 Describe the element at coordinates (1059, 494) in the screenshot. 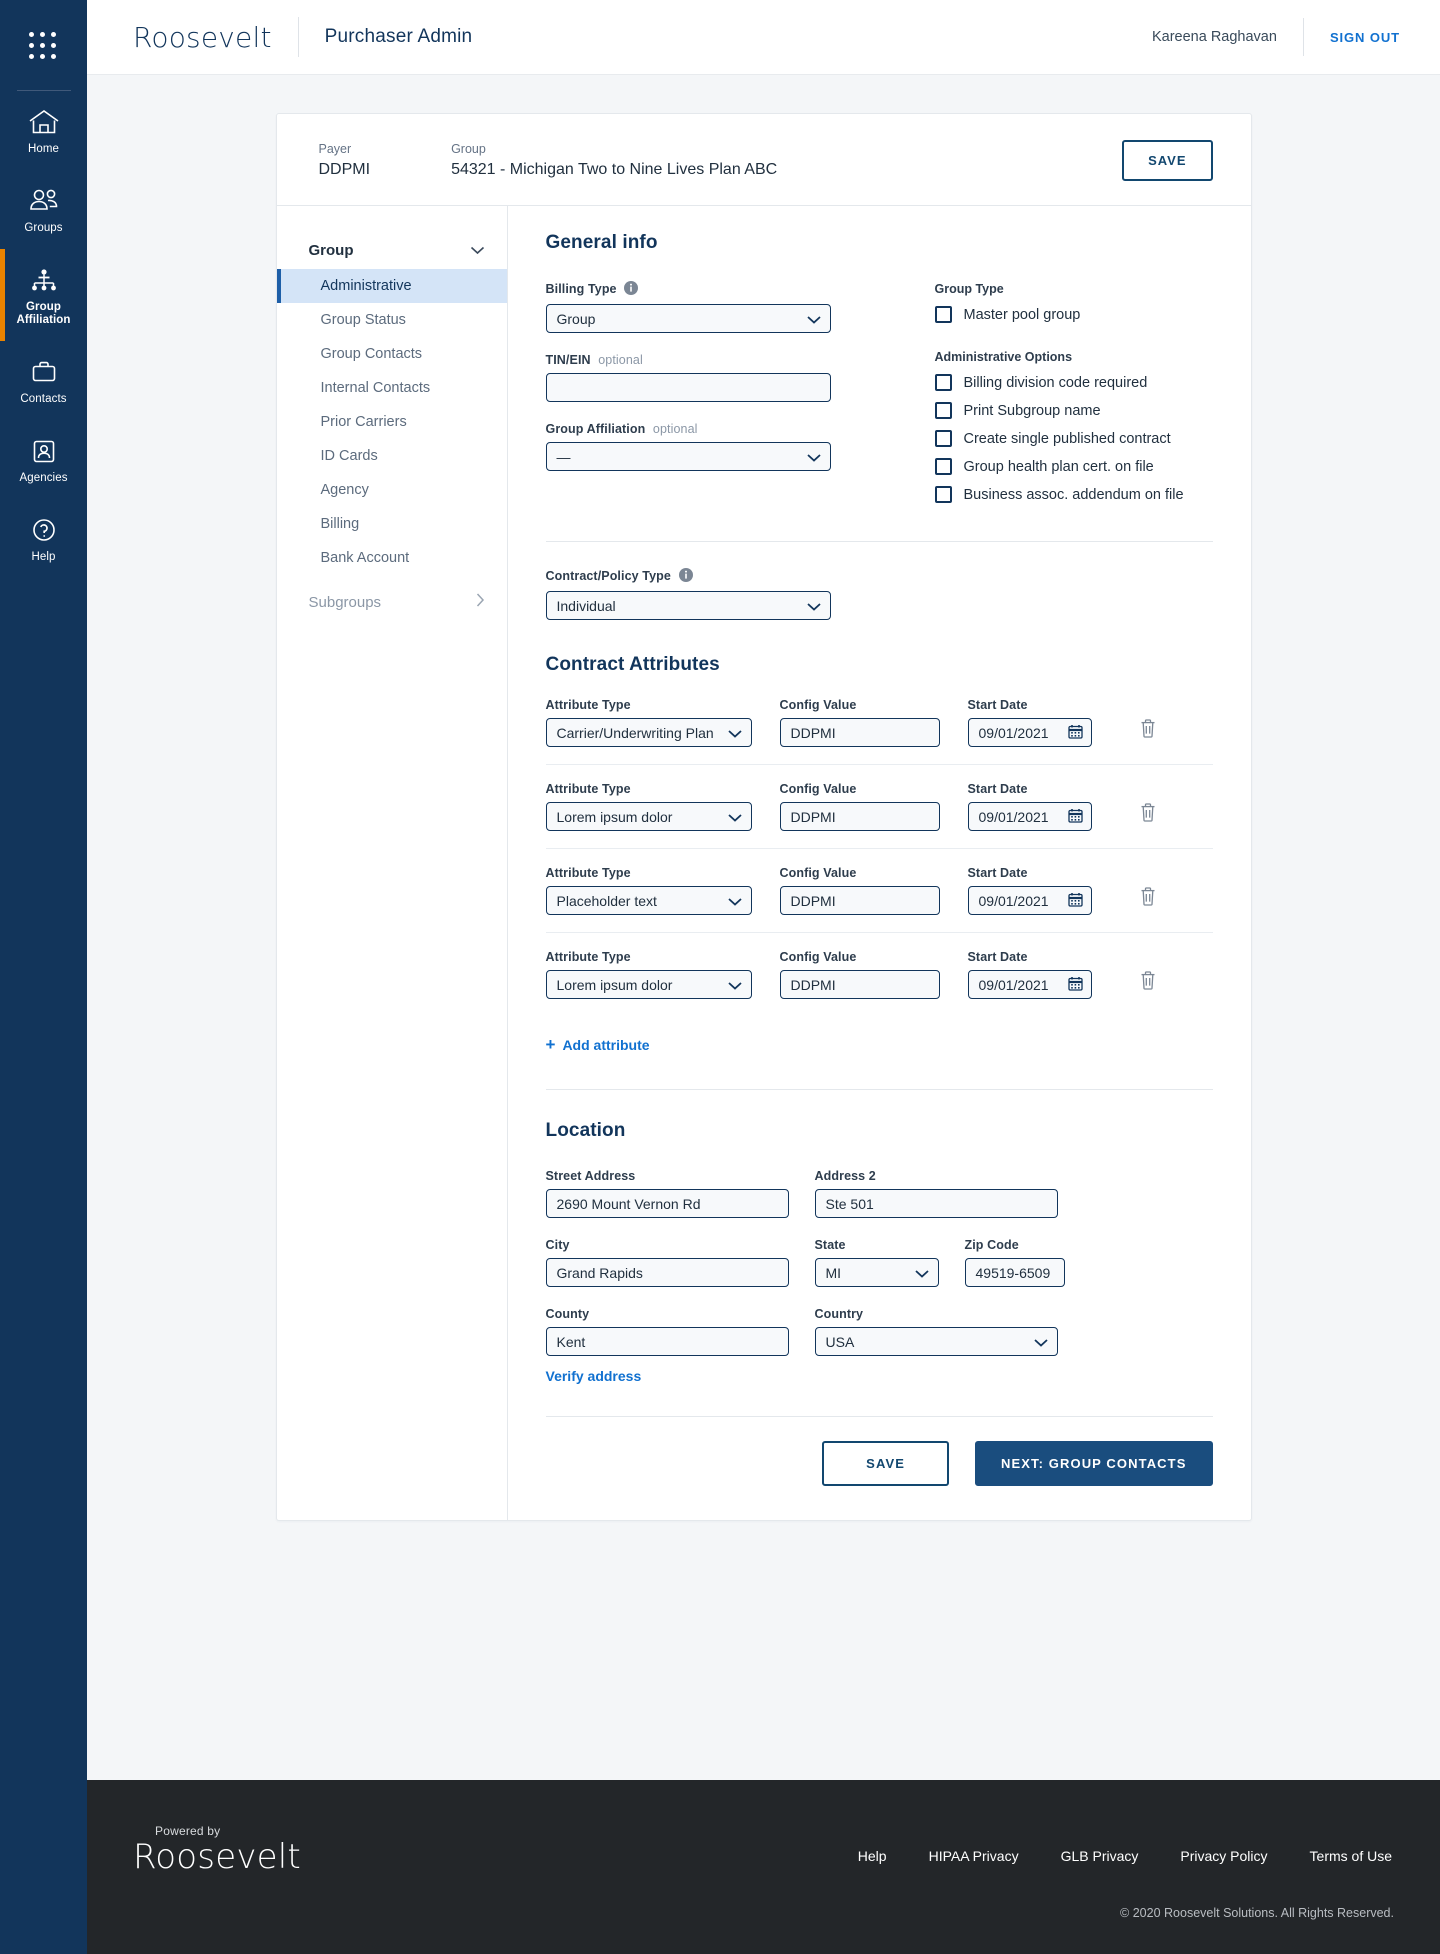

I see `checkbox-business-assoc-addendum: Business assoc. addendum on file` at that location.